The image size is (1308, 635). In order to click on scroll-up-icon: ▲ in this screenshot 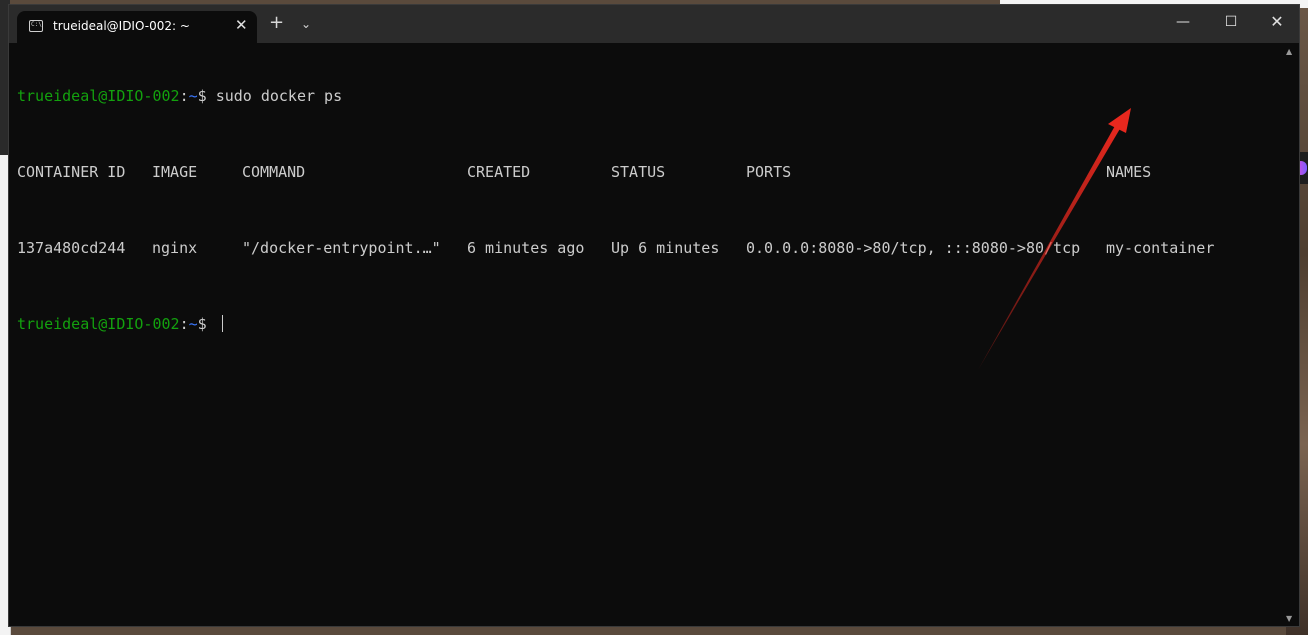, I will do `click(1289, 51)`.